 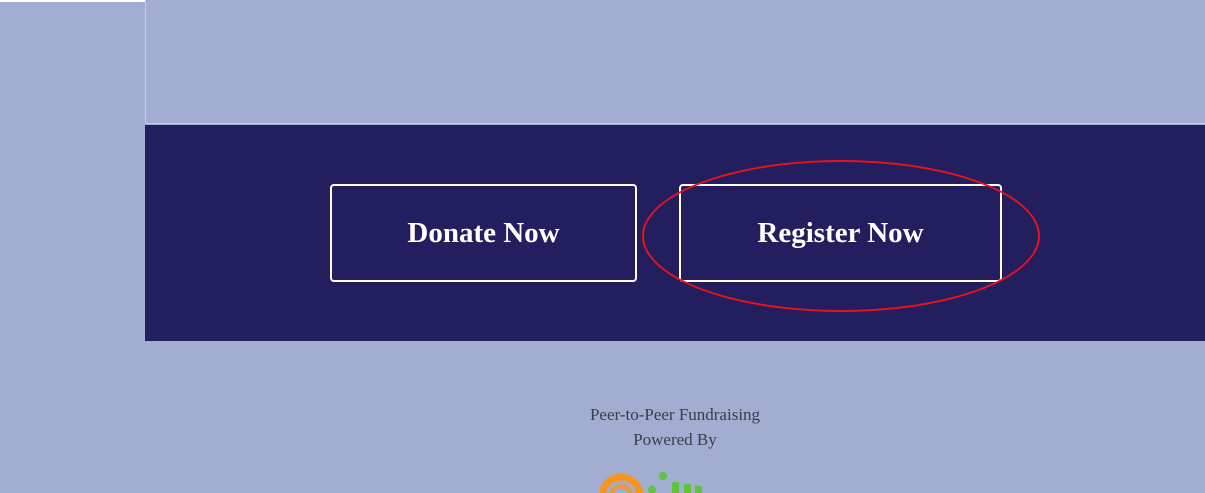 I want to click on donate-now-button: Donate Now, so click(x=483, y=233).